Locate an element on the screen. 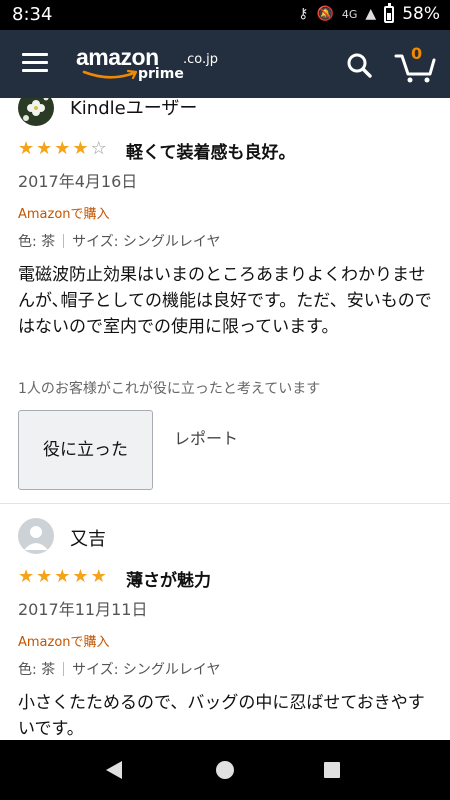 This screenshot has width=450, height=800. amazon-prime-logo: amazon .co.jp prime is located at coordinates (147, 66).